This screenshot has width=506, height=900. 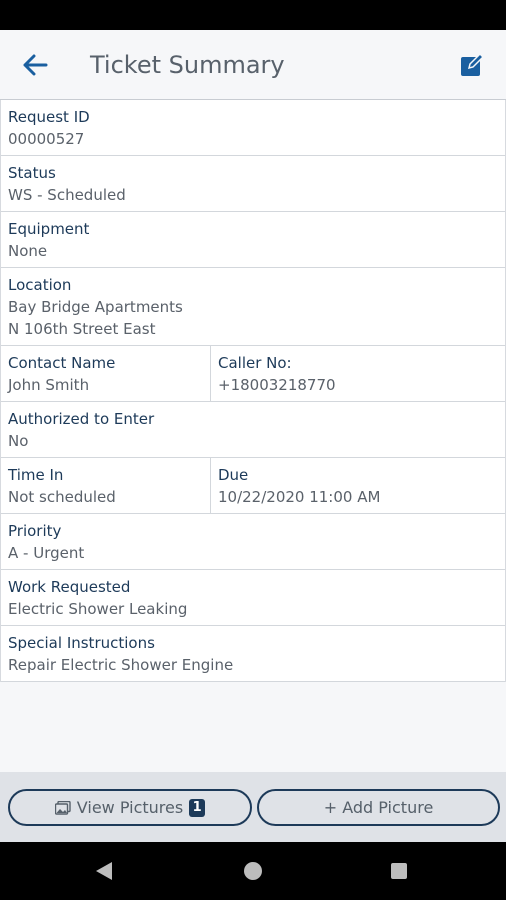 What do you see at coordinates (62, 497) in the screenshot?
I see `time-in-value: Not scheduled` at bounding box center [62, 497].